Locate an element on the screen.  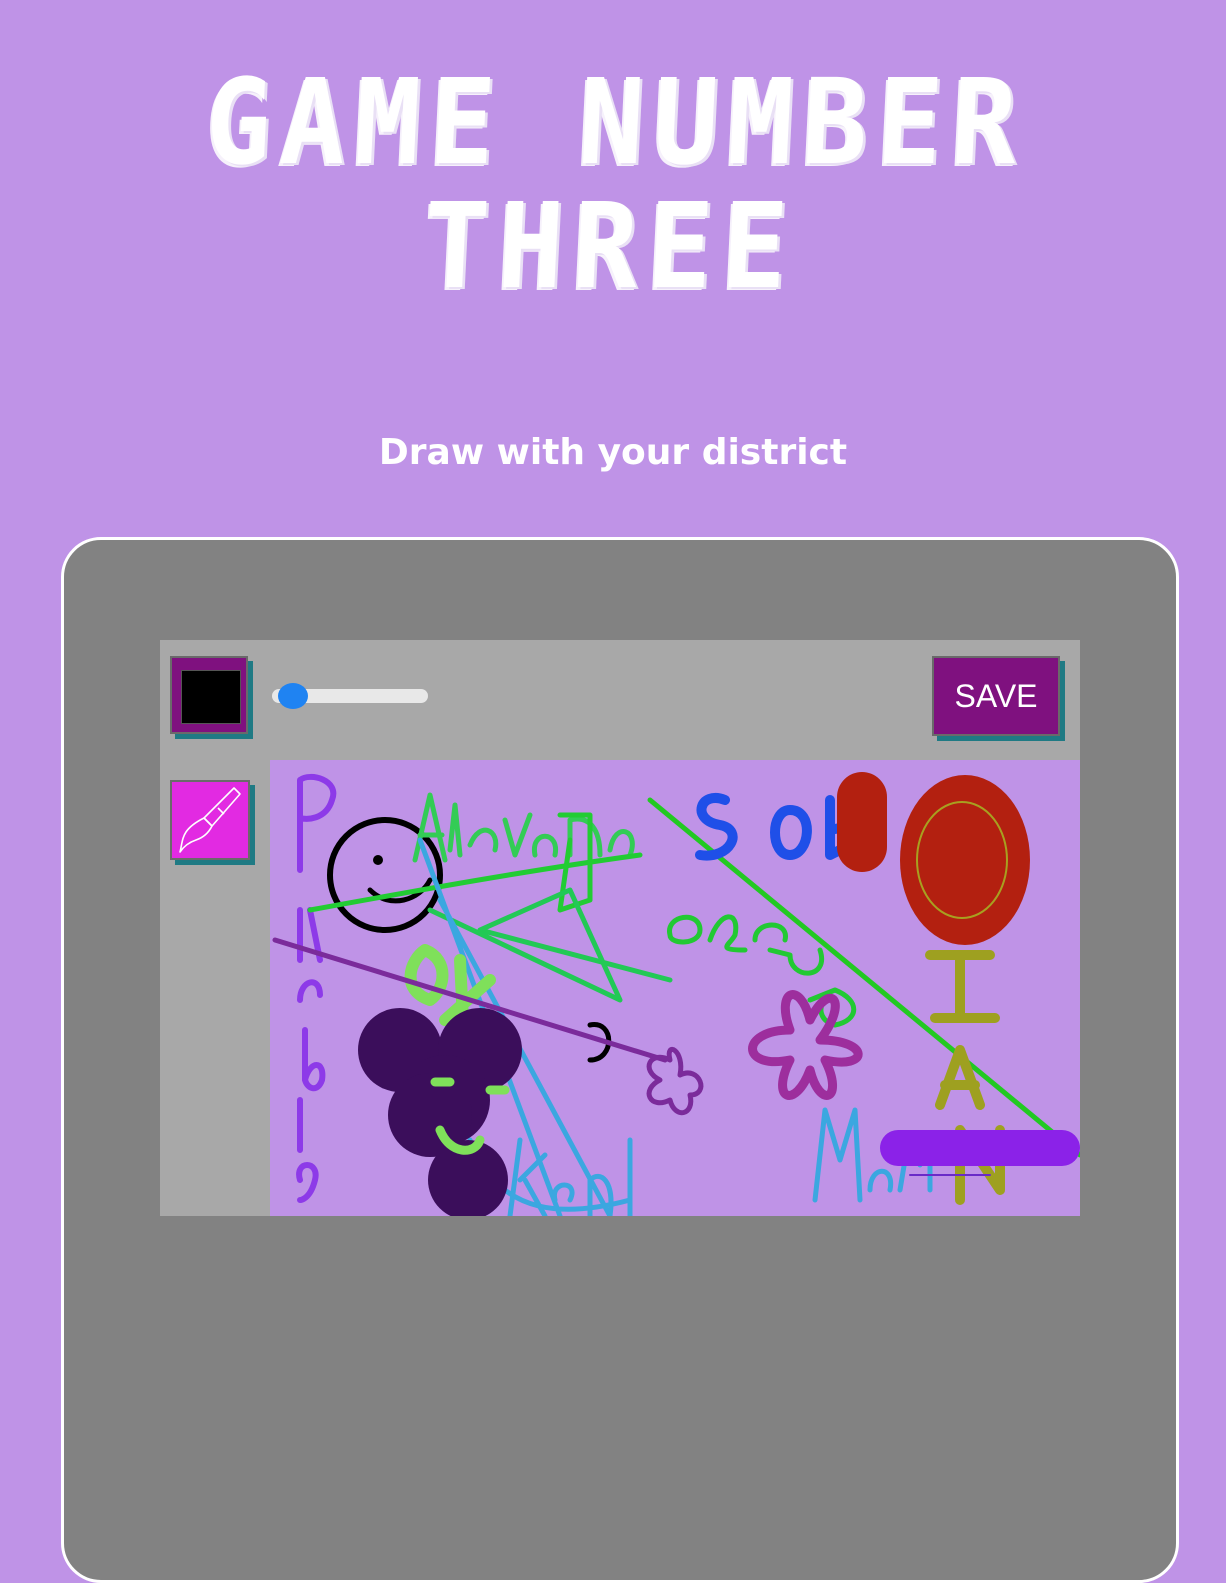
brush-tool-button is located at coordinates (210, 820).